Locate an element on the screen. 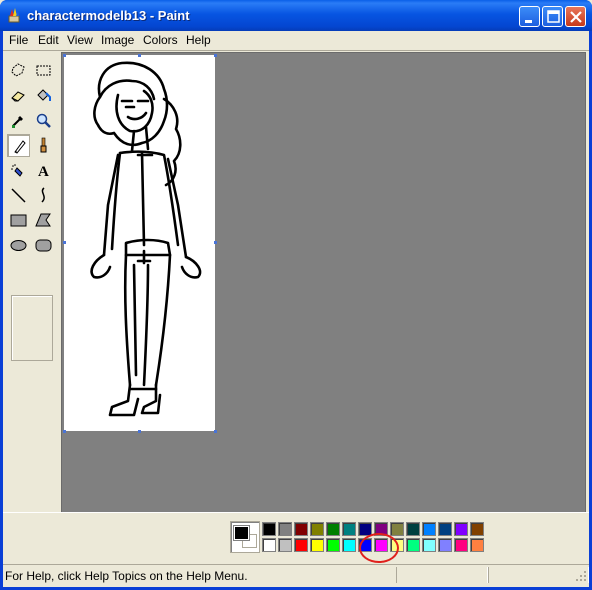 Image resolution: width=592 pixels, height=590 pixels. resize-grip-icon is located at coordinates (581, 576).